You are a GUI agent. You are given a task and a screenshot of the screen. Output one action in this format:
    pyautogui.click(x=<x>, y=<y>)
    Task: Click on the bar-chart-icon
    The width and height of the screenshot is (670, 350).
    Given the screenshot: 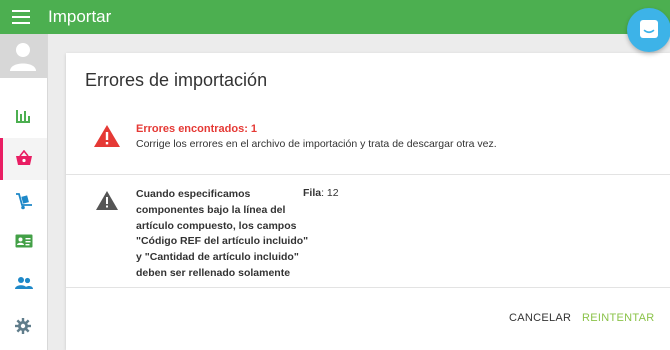 What is the action you would take?
    pyautogui.click(x=23, y=116)
    